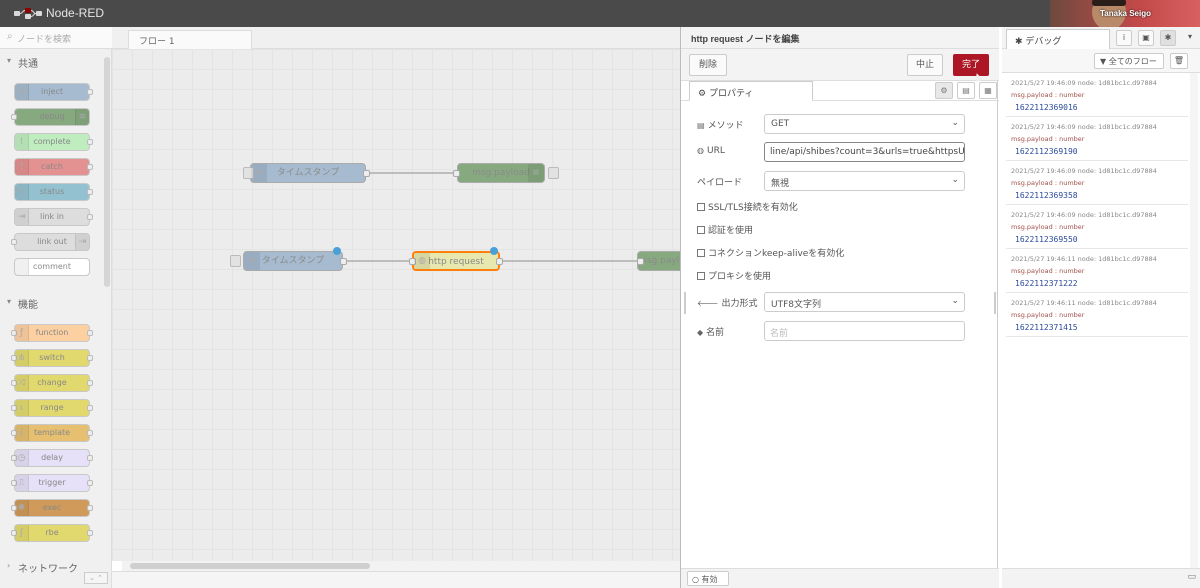 This screenshot has height=588, width=1200. Describe the element at coordinates (53, 192) in the screenshot. I see `palette-node-status: ∿ status` at that location.